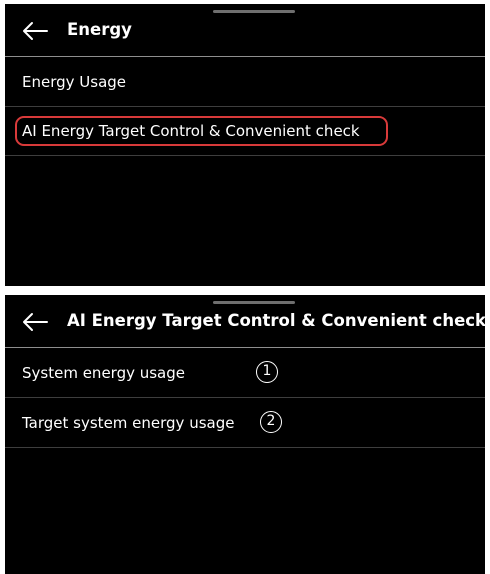  I want to click on menu-item-energy-usage: Energy Usage, so click(245, 82).